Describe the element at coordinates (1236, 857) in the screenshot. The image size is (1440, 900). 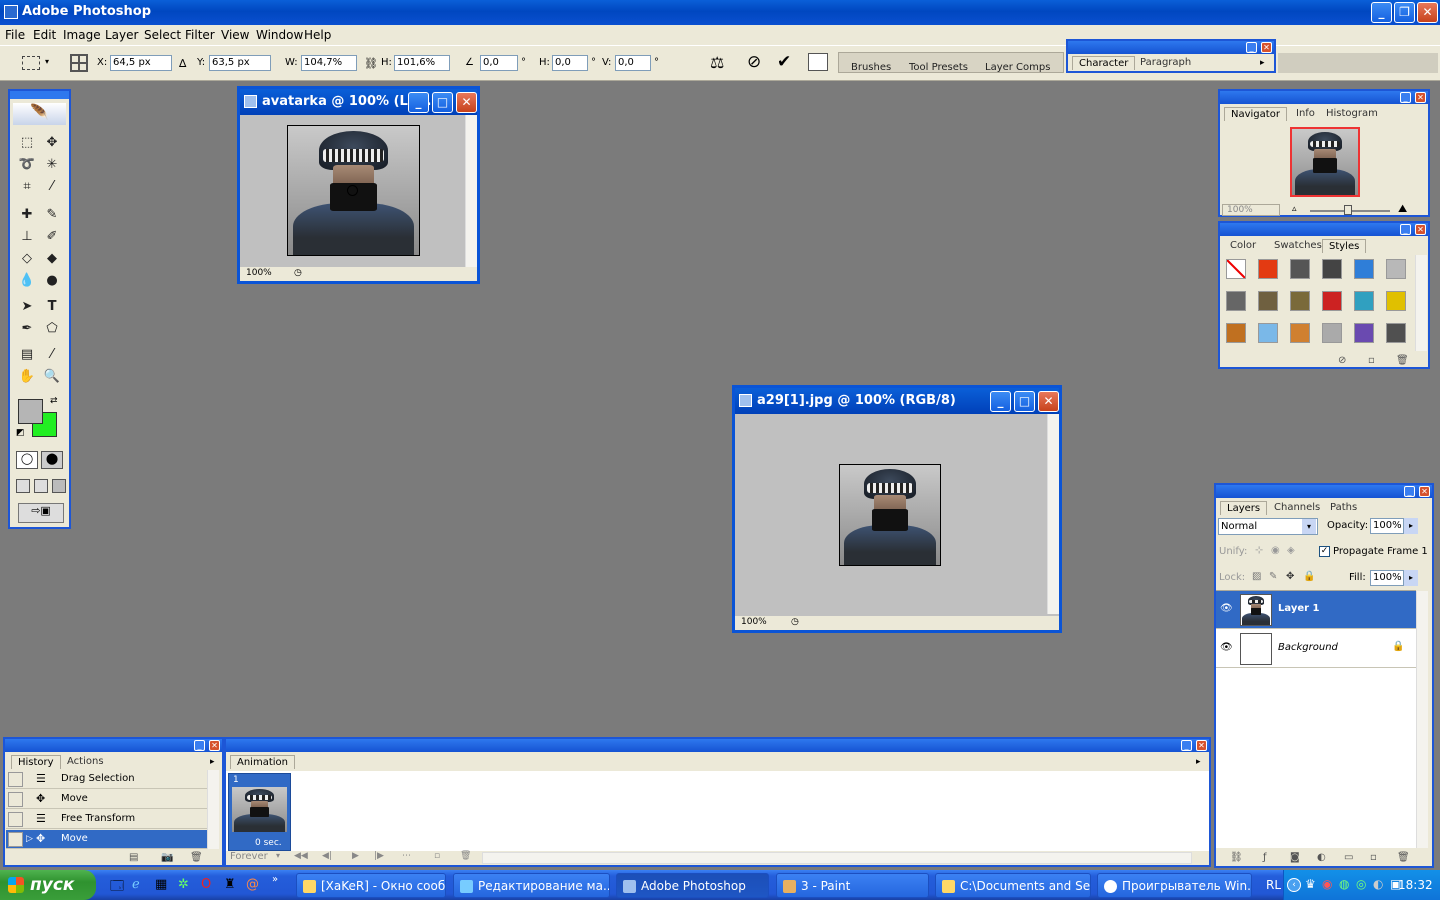
I see `link-layers-icon: ⛓` at that location.